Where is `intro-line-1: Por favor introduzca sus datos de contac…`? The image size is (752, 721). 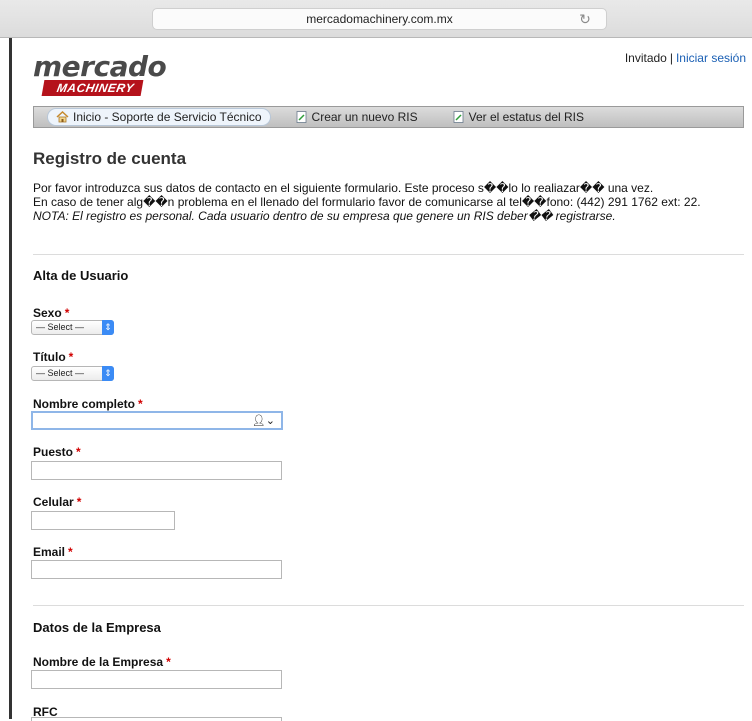
intro-line-1: Por favor introduzca sus datos de contac… is located at coordinates (343, 188).